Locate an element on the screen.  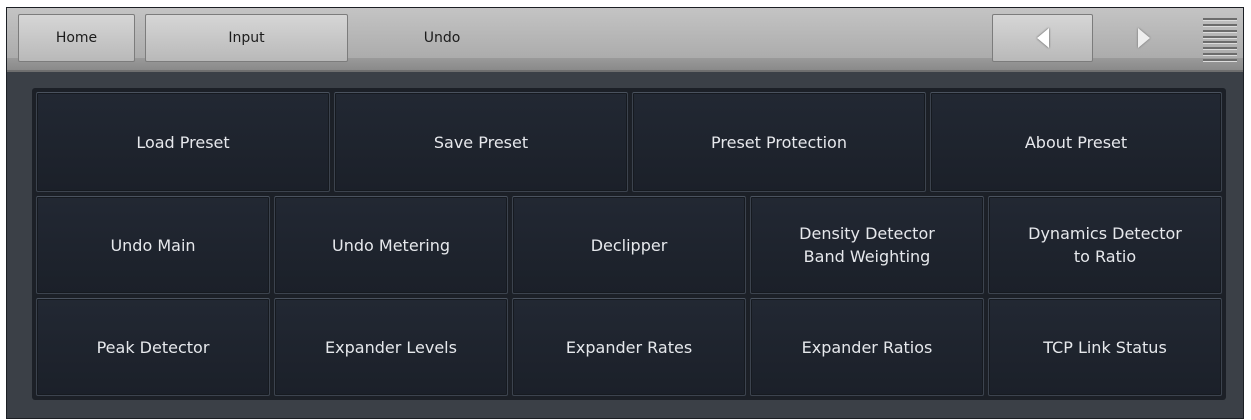
expander-levels-button: Expander Levels is located at coordinates (391, 347).